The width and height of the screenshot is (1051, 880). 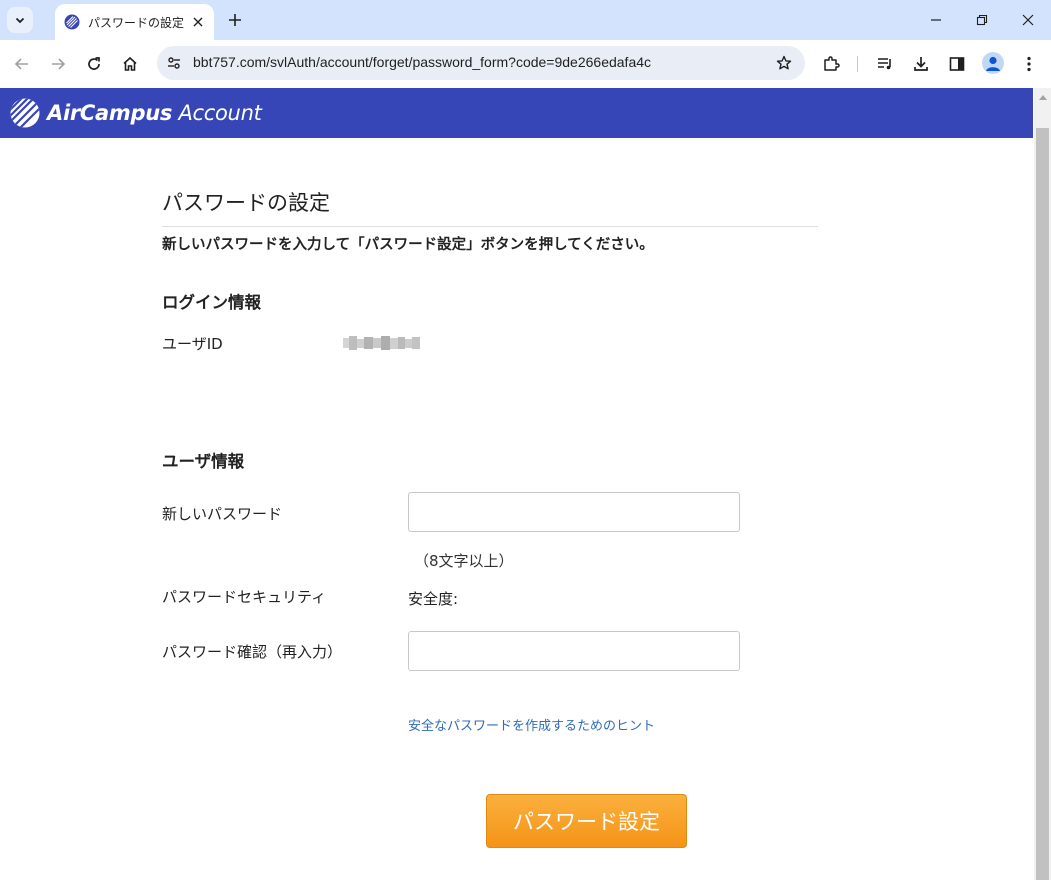 I want to click on star-icon, so click(x=784, y=62).